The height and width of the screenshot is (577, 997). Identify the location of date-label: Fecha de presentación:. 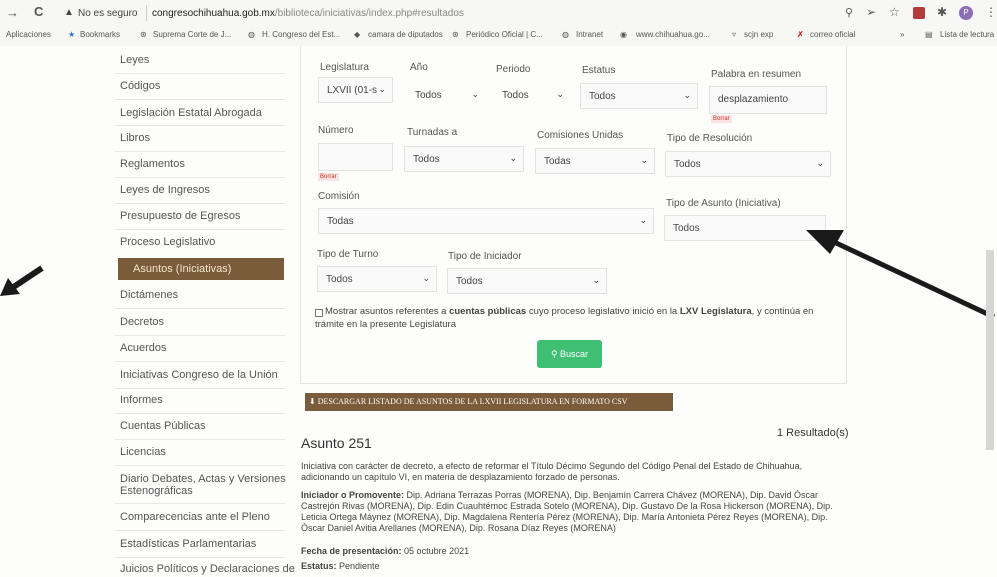
(351, 551).